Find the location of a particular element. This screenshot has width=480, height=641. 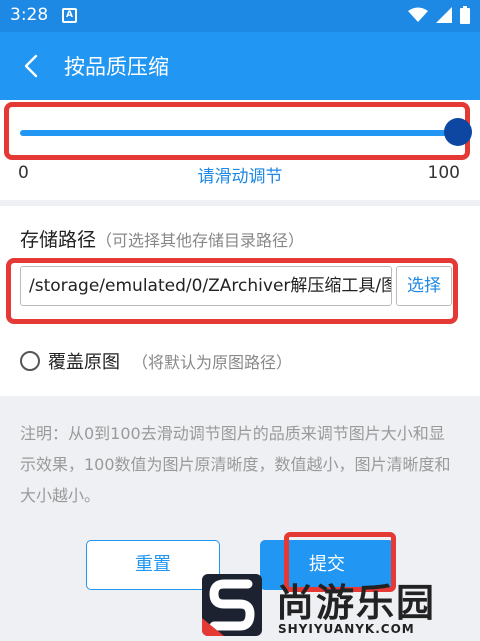

battery-icon is located at coordinates (465, 15).